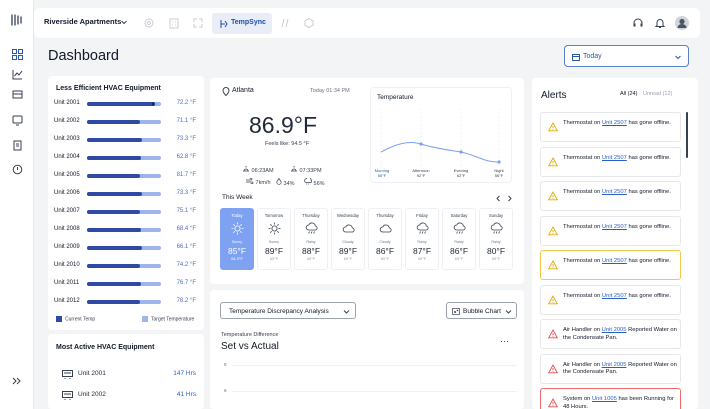  I want to click on hvac-row: Unit 2006 73.3 °F, so click(125, 194).